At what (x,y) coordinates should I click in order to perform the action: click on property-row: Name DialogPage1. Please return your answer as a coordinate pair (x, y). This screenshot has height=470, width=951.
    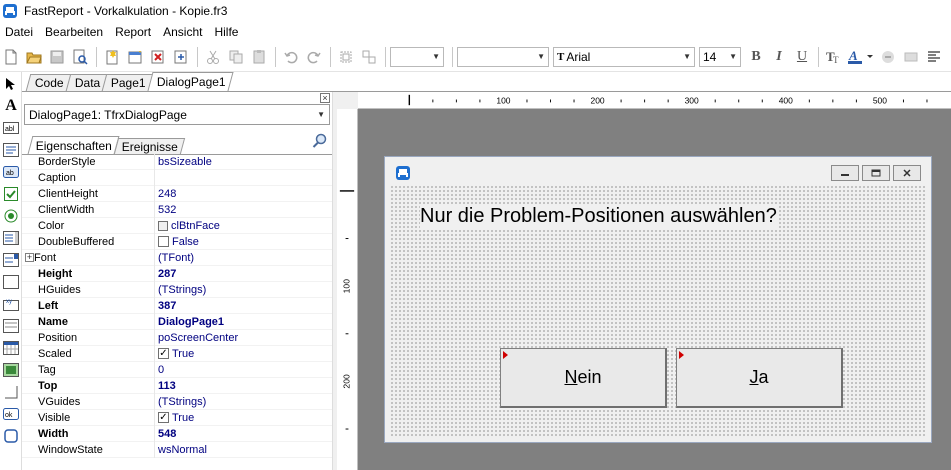
    Looking at the image, I should click on (177, 321).